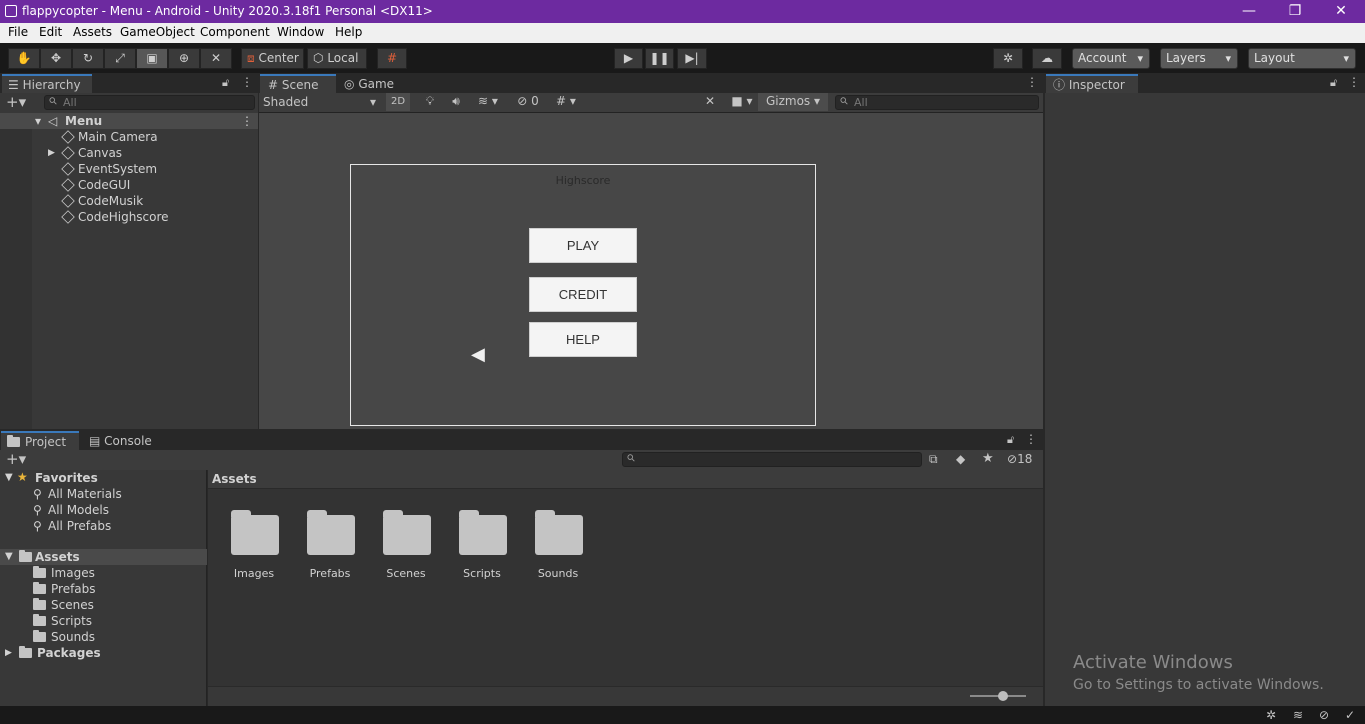  I want to click on move-tool-icon: ✥, so click(56, 58).